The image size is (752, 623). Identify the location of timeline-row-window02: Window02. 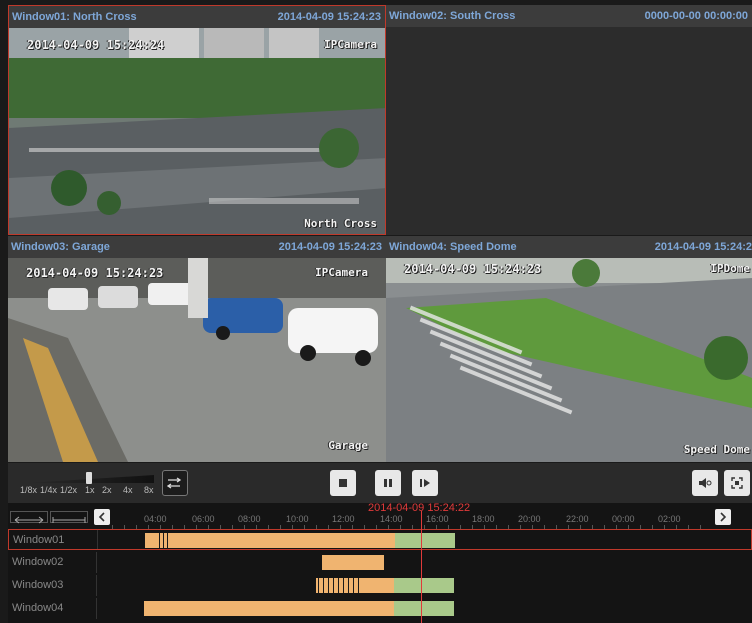
(380, 562).